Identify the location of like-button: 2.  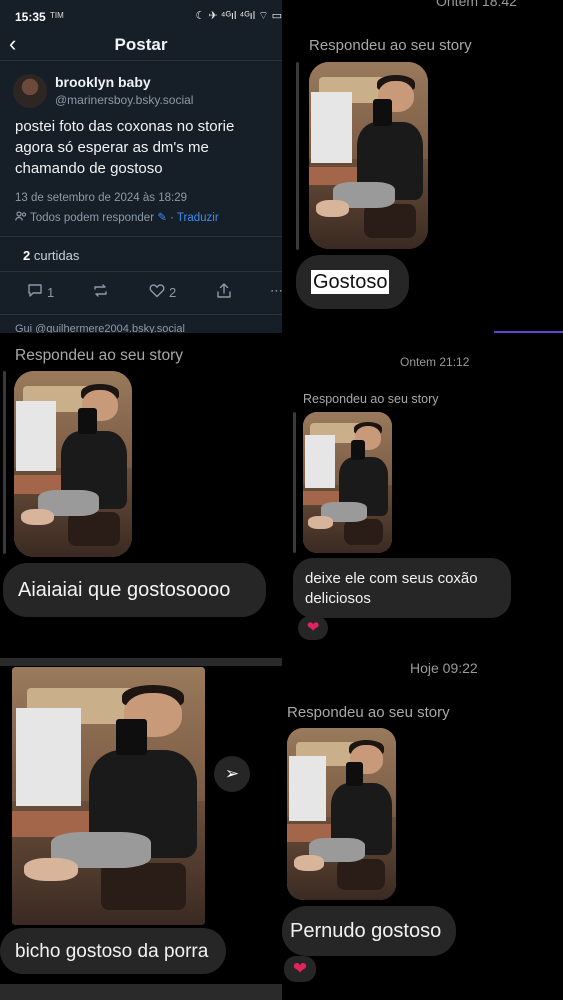
(162, 292).